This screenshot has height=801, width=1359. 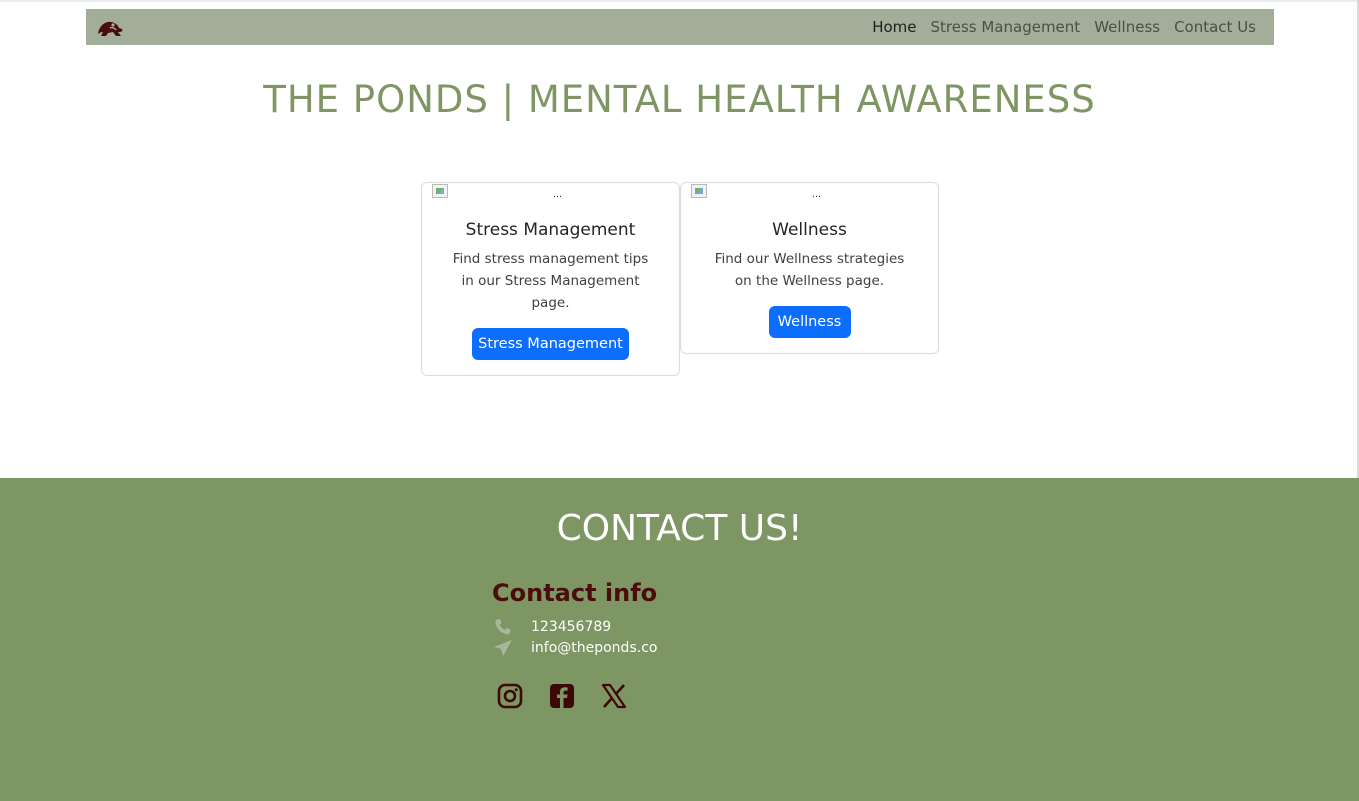 I want to click on social-links, so click(x=561, y=695).